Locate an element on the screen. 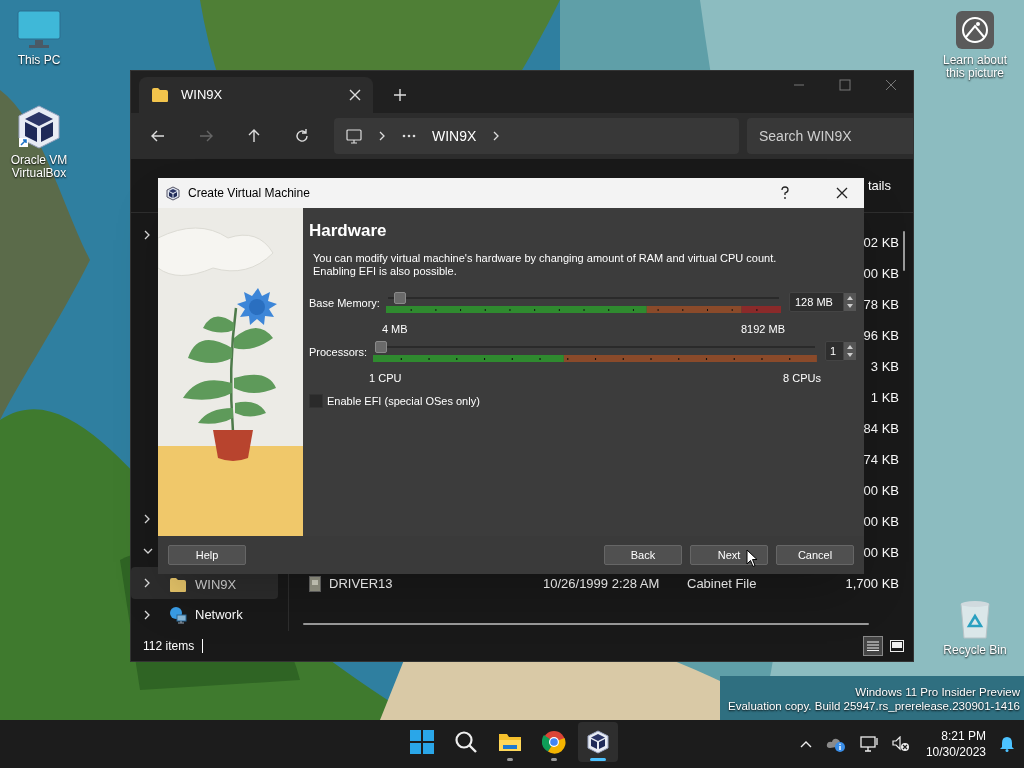  file-type-cell-text: Cabinet File is located at coordinates (722, 583).